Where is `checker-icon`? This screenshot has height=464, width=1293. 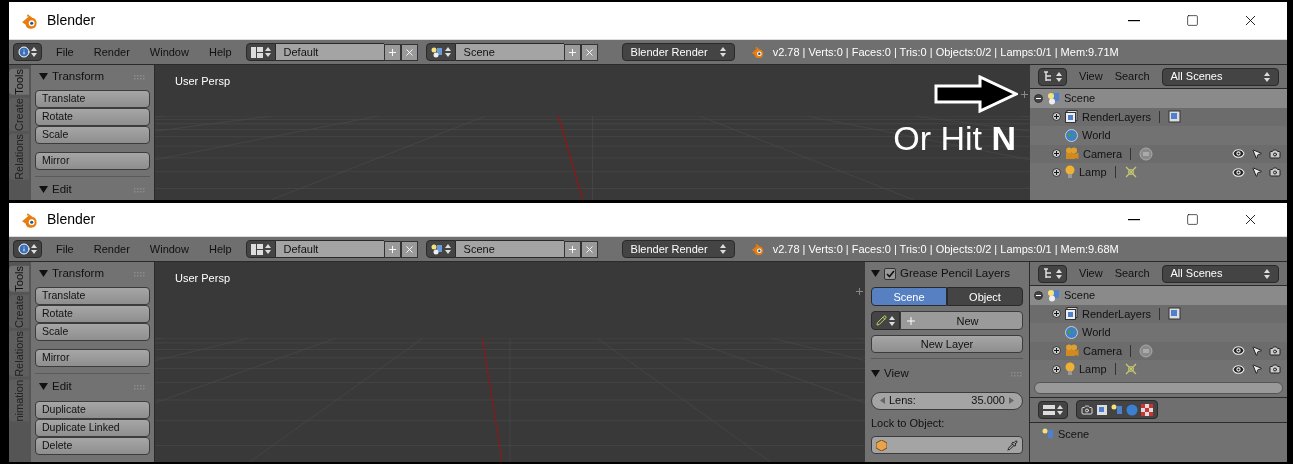
checker-icon is located at coordinates (1147, 409).